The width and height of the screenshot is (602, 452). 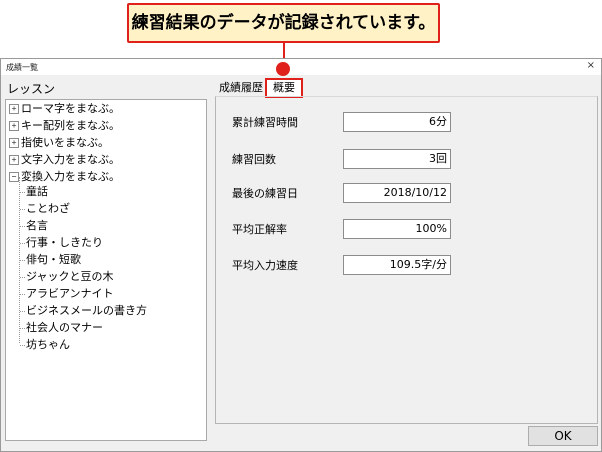 I want to click on close-icon: ×, so click(x=591, y=66).